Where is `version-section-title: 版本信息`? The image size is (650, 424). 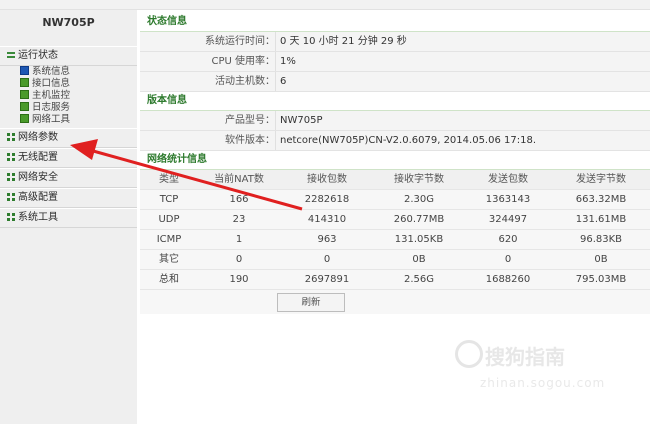
version-section-title: 版本信息 is located at coordinates (395, 101).